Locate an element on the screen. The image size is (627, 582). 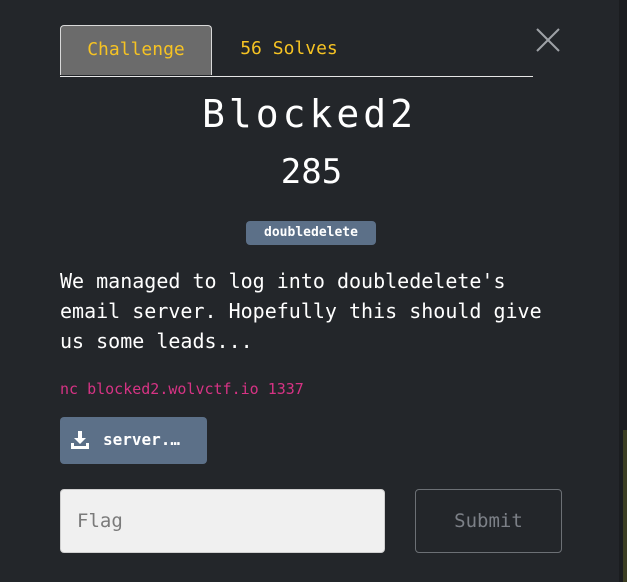
close-button is located at coordinates (548, 40).